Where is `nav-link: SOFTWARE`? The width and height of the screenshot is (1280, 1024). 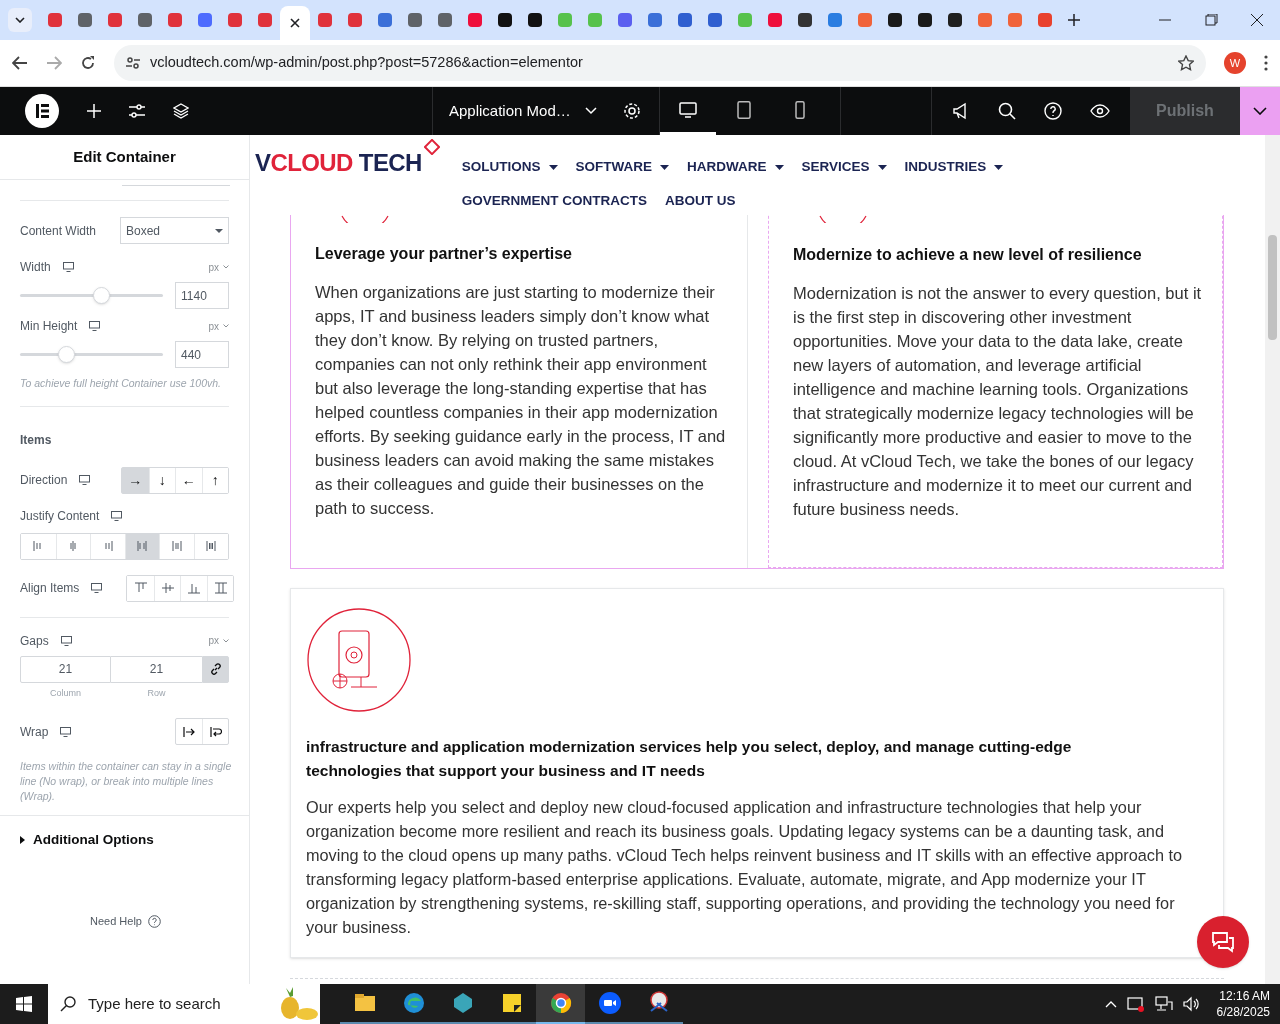 nav-link: SOFTWARE is located at coordinates (622, 167).